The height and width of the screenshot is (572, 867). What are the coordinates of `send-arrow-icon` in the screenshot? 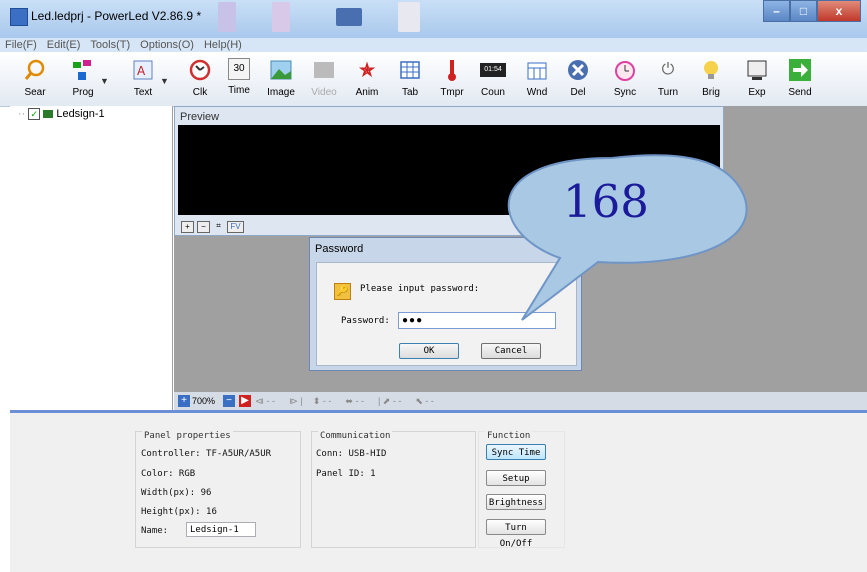 It's located at (800, 70).